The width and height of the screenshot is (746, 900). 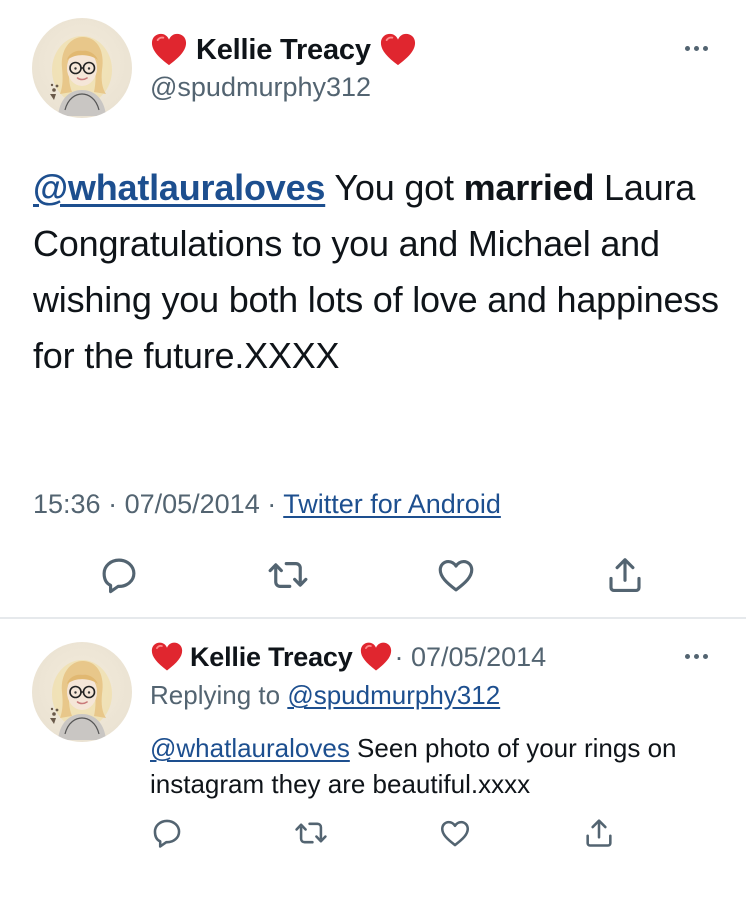 I want to click on replying-to: Replying to @spudmurphy312, so click(x=325, y=695).